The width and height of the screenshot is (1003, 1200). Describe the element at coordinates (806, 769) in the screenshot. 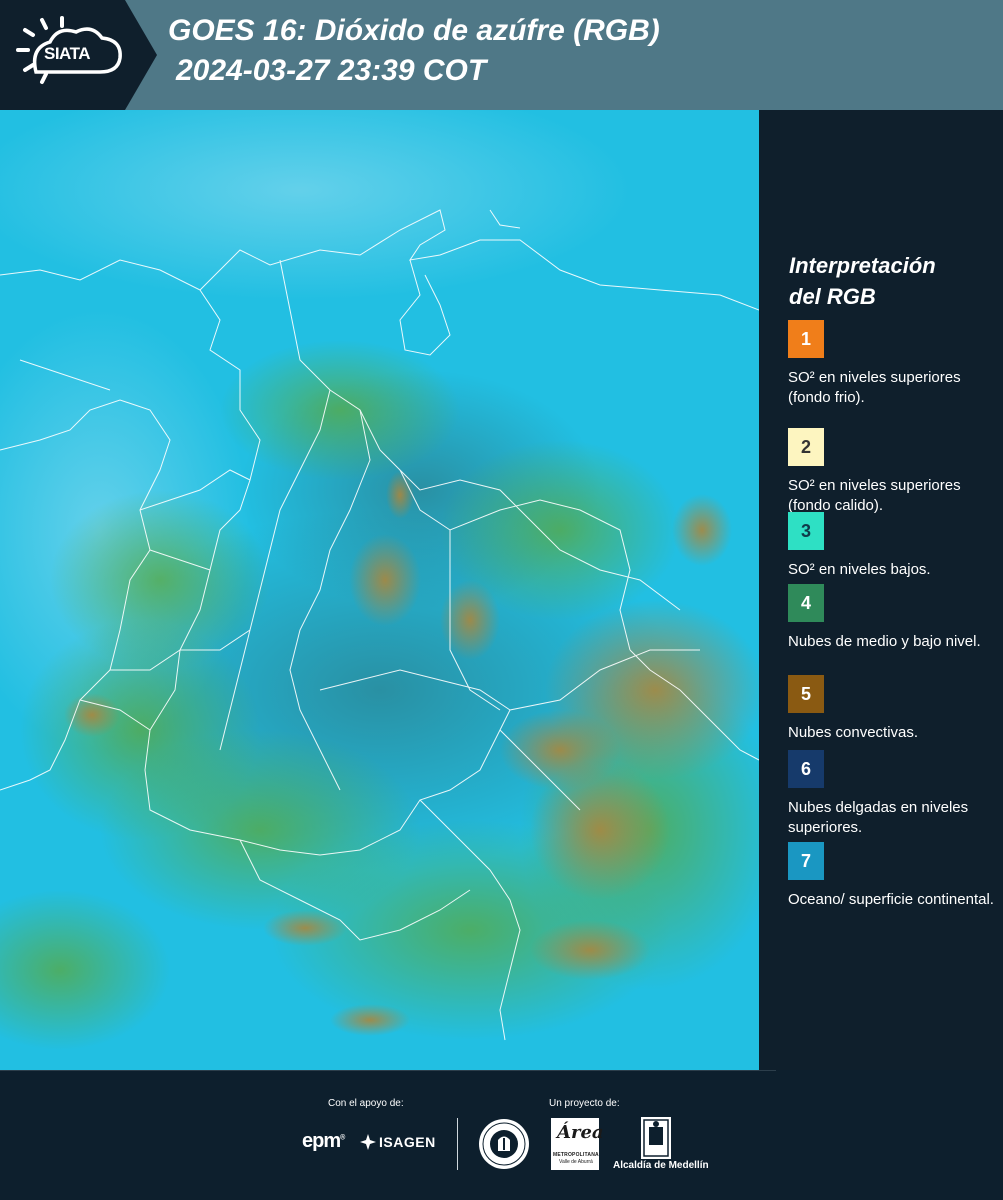

I see `legend-swatch: 6` at that location.